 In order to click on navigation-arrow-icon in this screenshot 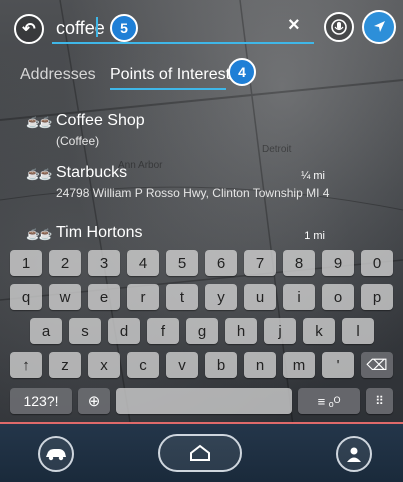, I will do `click(379, 26)`.